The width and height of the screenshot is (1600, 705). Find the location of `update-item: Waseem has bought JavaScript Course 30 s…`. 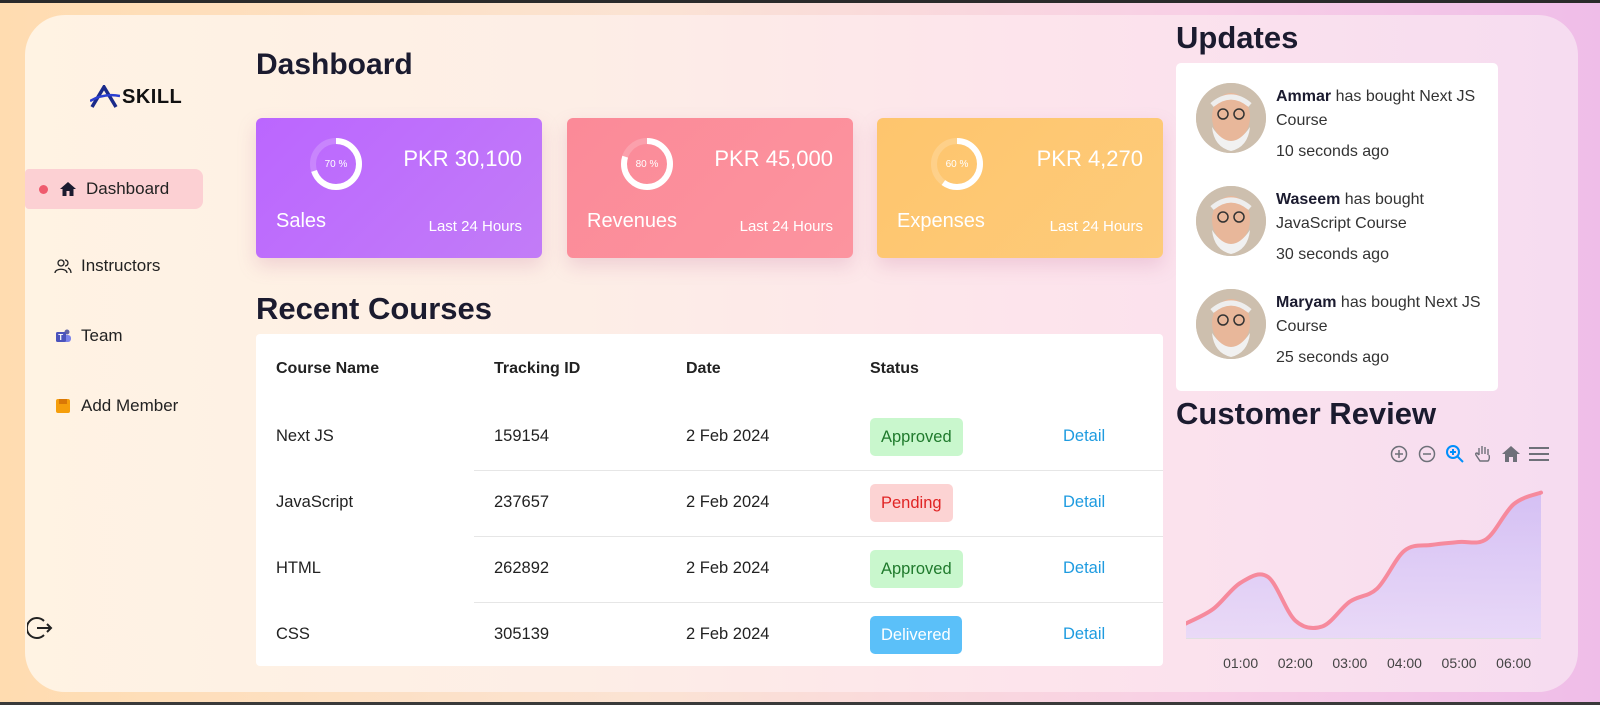

update-item: Waseem has bought JavaScript Course 30 s… is located at coordinates (1341, 226).